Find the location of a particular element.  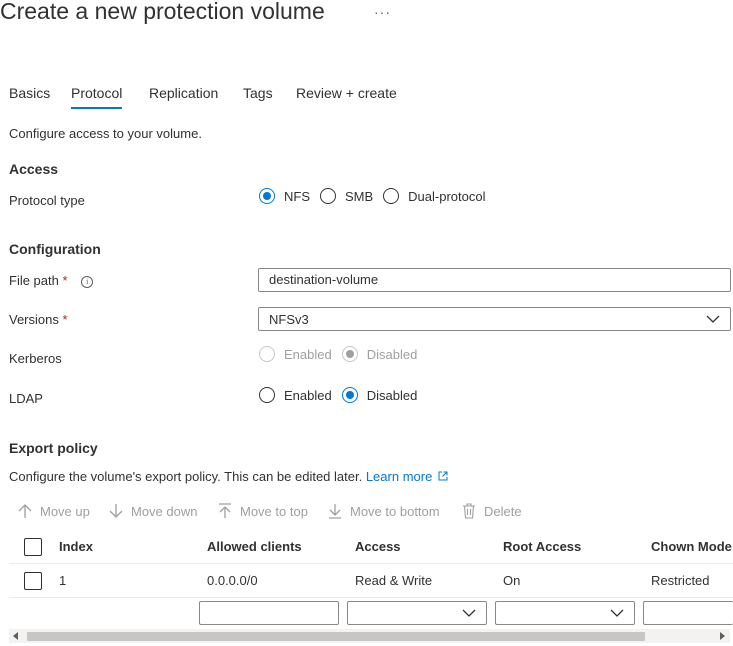

protocol-smb-label: SMB is located at coordinates (359, 196).